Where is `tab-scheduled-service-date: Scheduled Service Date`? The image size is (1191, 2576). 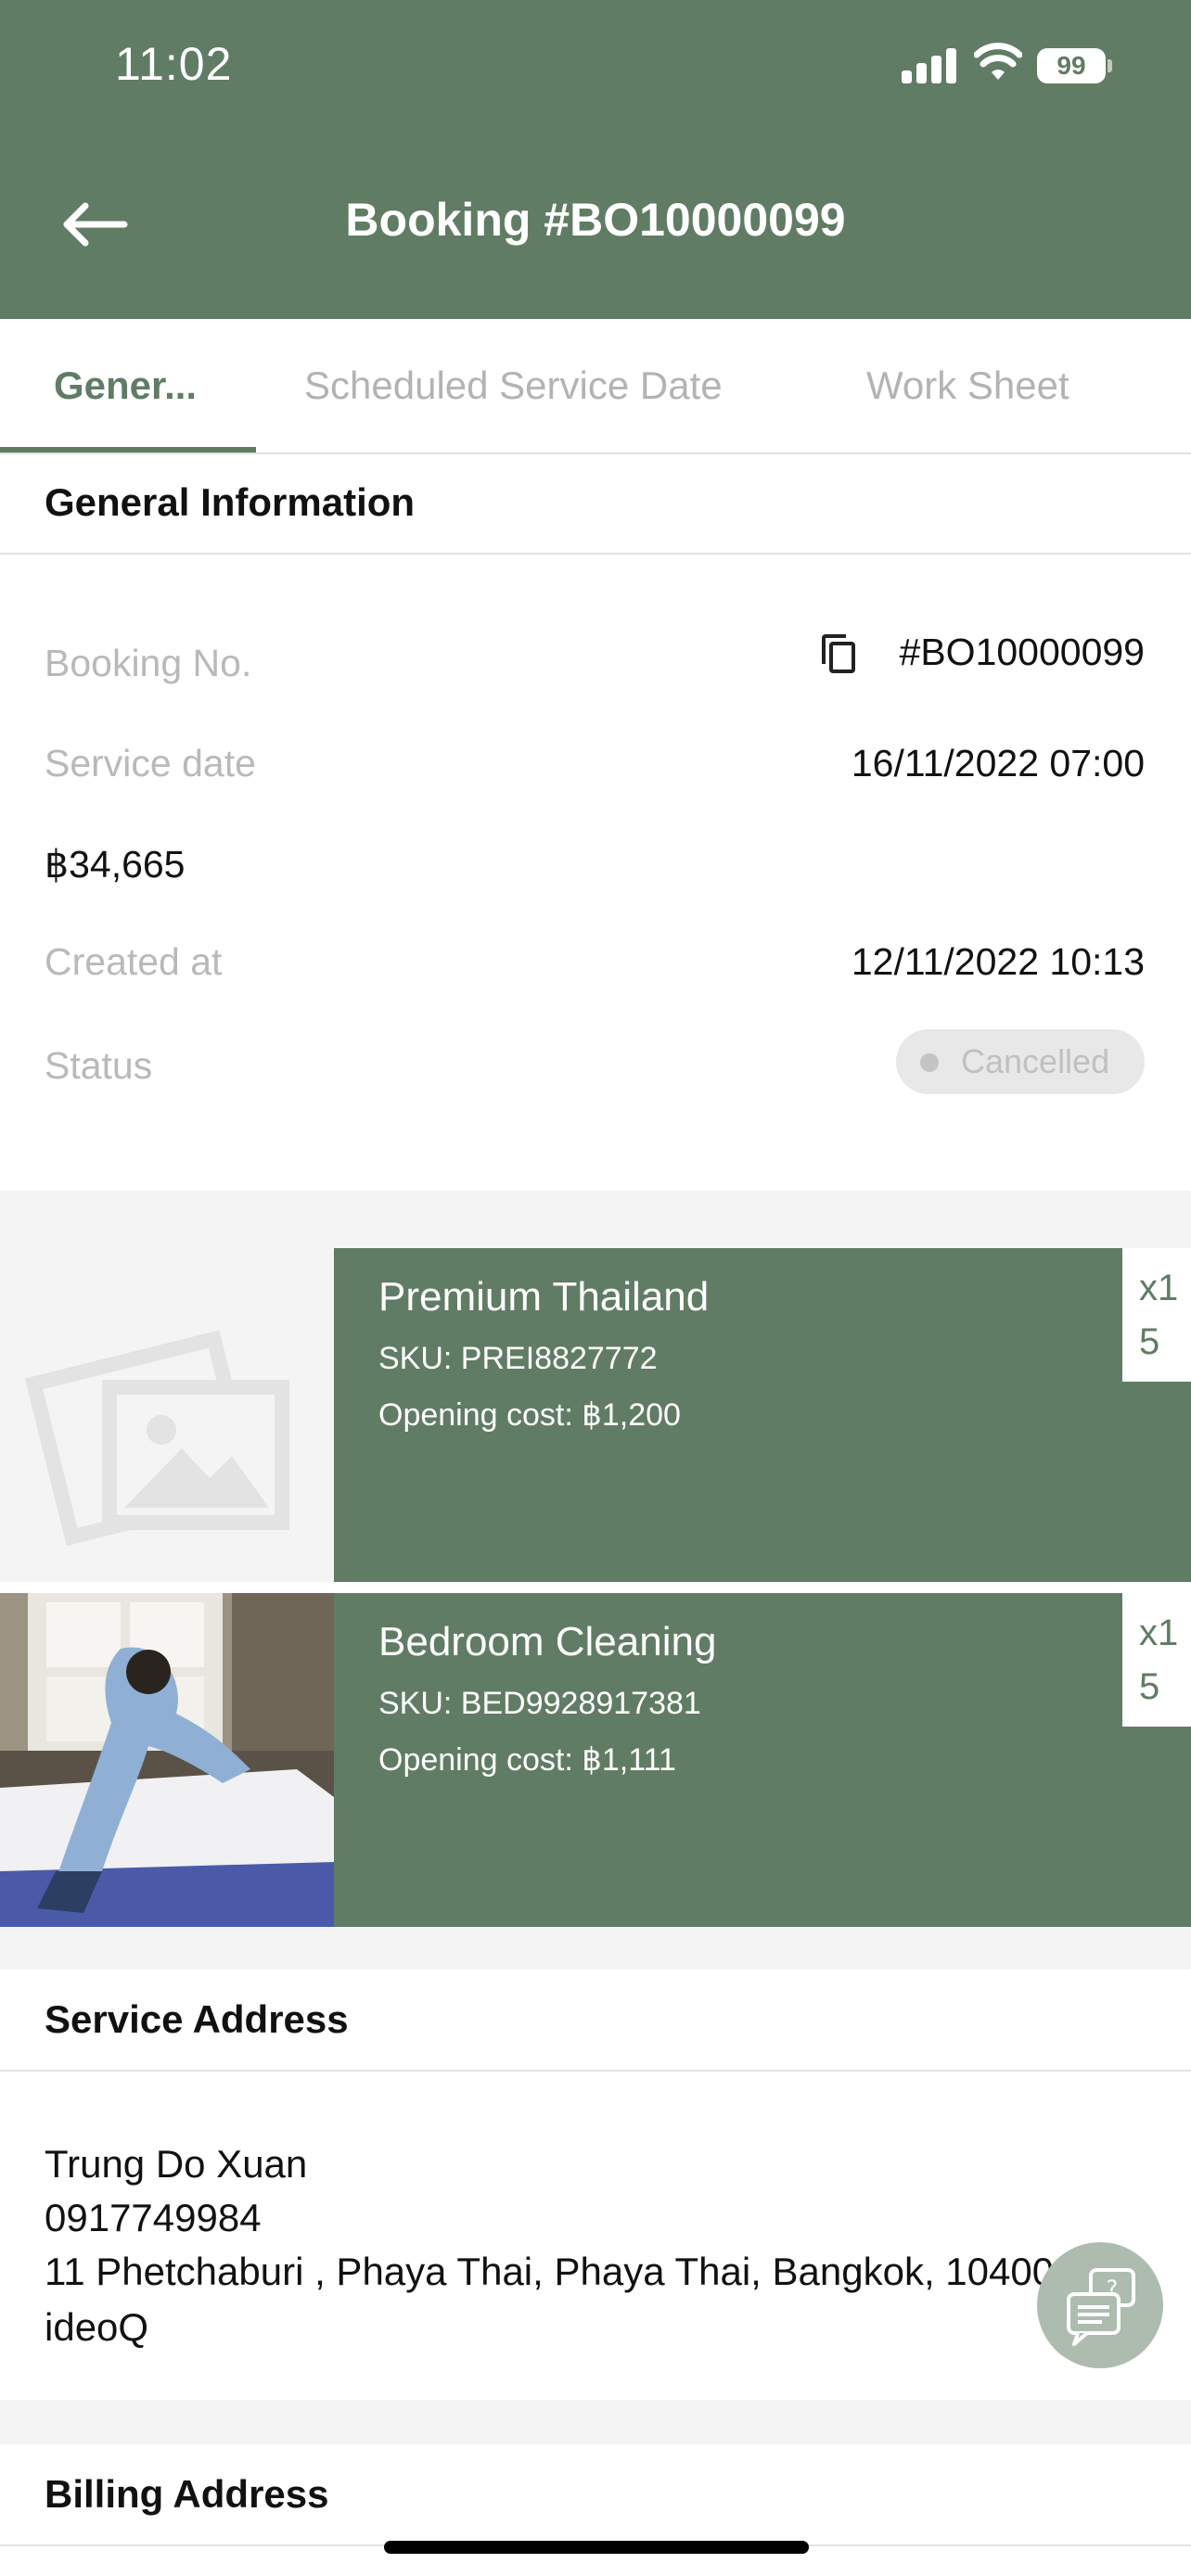 tab-scheduled-service-date: Scheduled Service Date is located at coordinates (513, 385).